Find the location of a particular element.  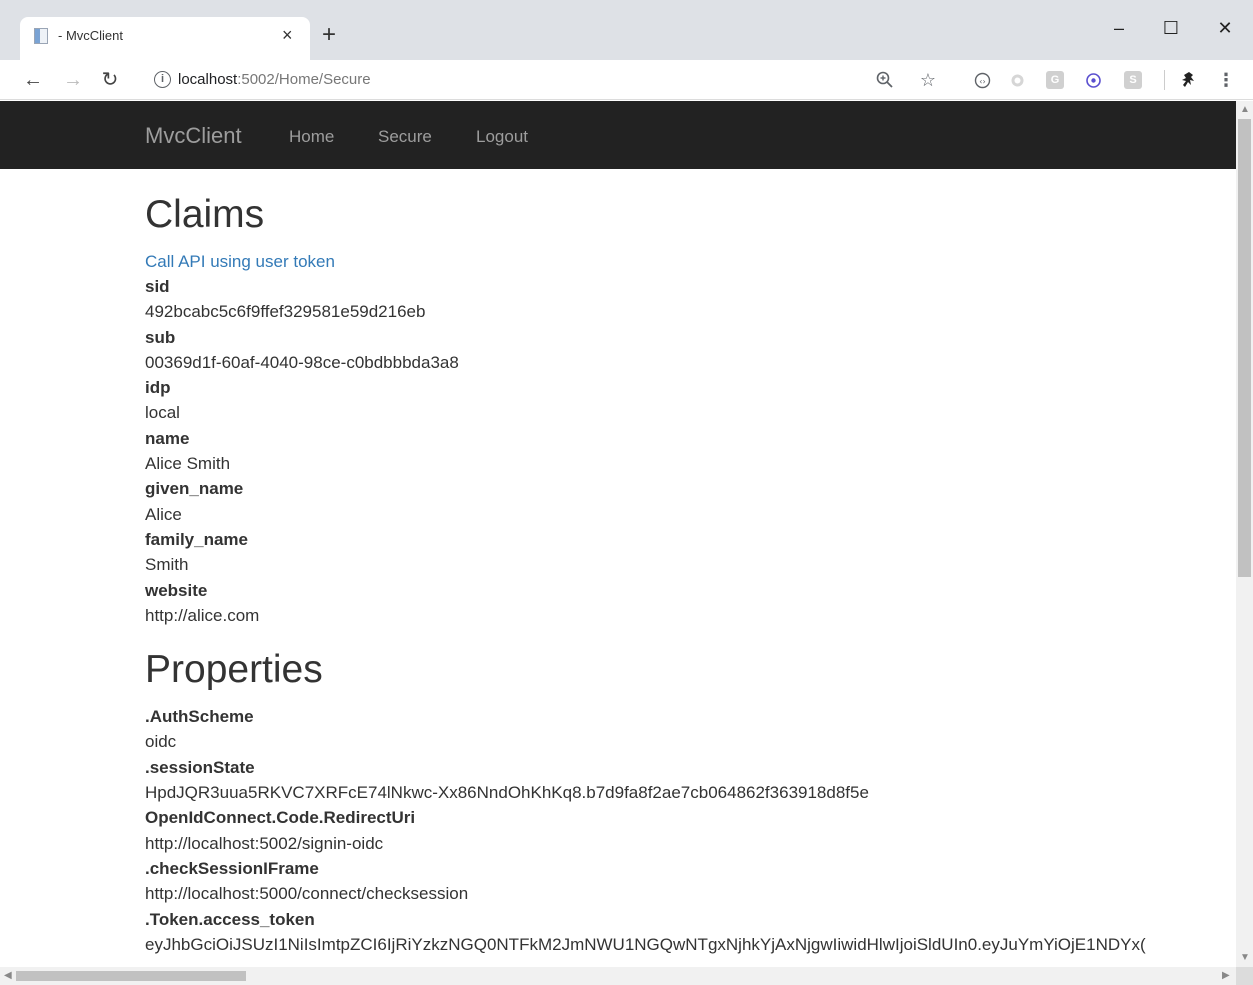

bookmark-star-icon: ☆ is located at coordinates (928, 80).